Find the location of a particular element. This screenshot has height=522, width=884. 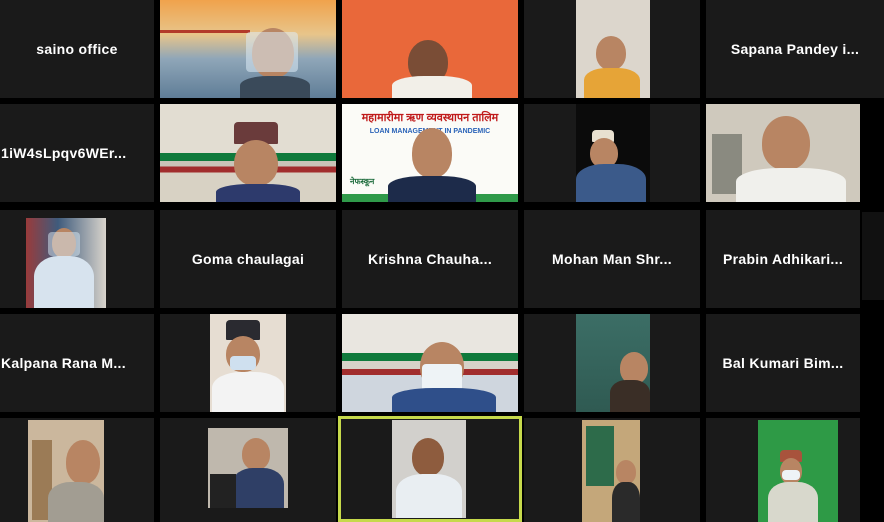

participant-name: saino office is located at coordinates (77, 49).